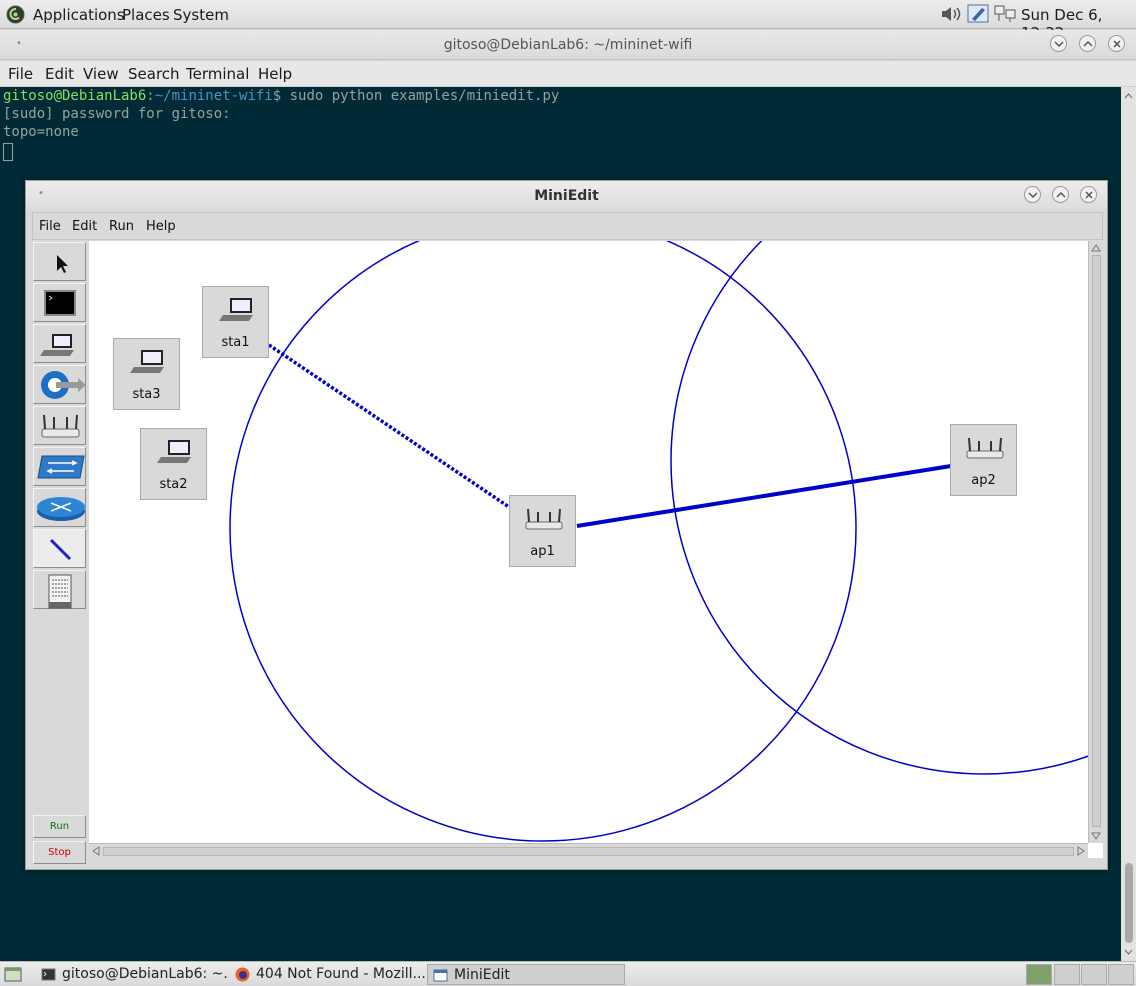  Describe the element at coordinates (542, 531) in the screenshot. I see `access-point-node-ap1: ap1` at that location.